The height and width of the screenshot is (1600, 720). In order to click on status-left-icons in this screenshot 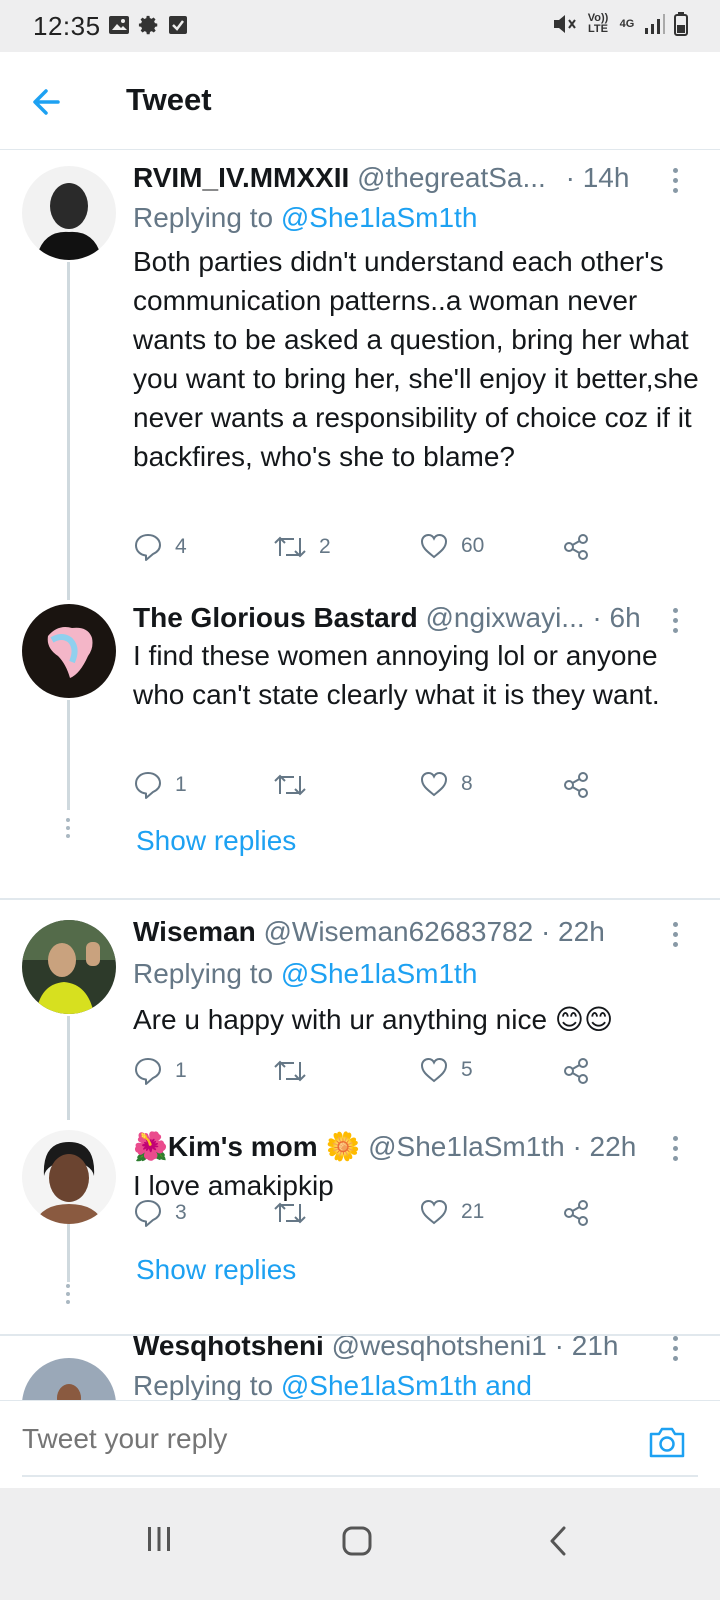, I will do `click(148, 25)`.